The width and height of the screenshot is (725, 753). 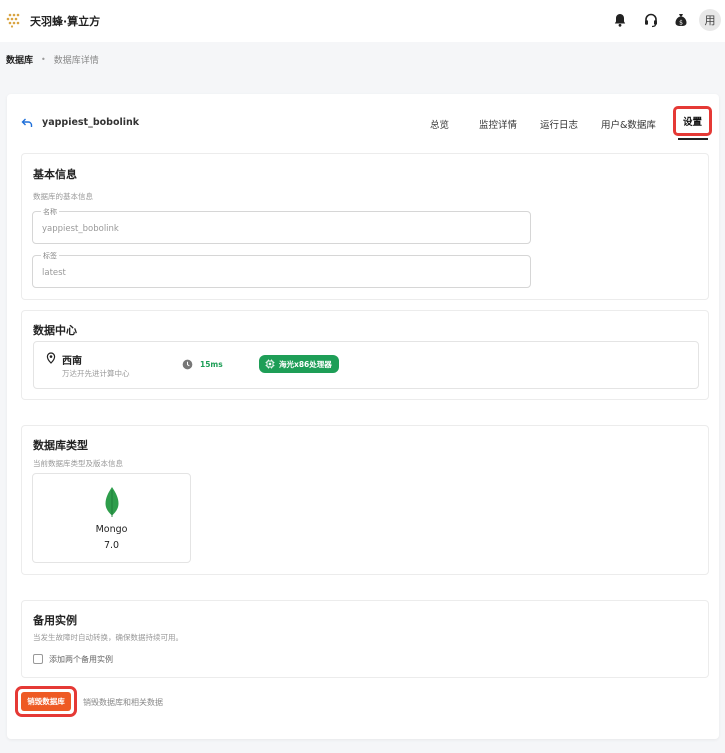 What do you see at coordinates (55, 174) in the screenshot?
I see `basic-info-title: 基本信息` at bounding box center [55, 174].